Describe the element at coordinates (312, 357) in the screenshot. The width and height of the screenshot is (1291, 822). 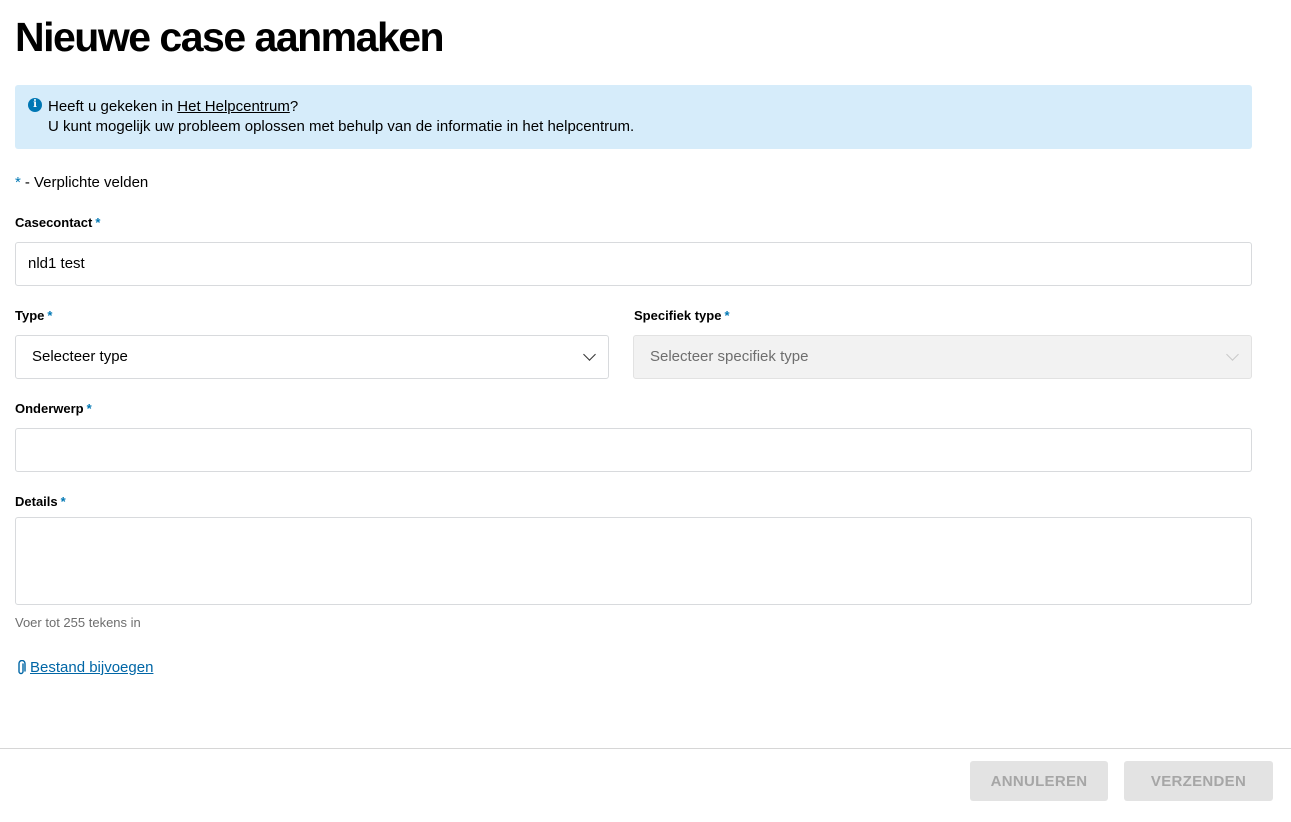
I see `type-select: Selecteer type` at that location.